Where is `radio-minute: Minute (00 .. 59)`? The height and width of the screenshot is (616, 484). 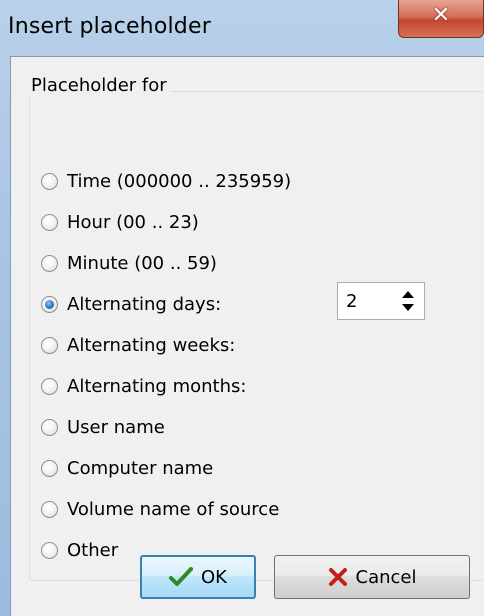
radio-minute: Minute (00 .. 59) is located at coordinates (129, 263).